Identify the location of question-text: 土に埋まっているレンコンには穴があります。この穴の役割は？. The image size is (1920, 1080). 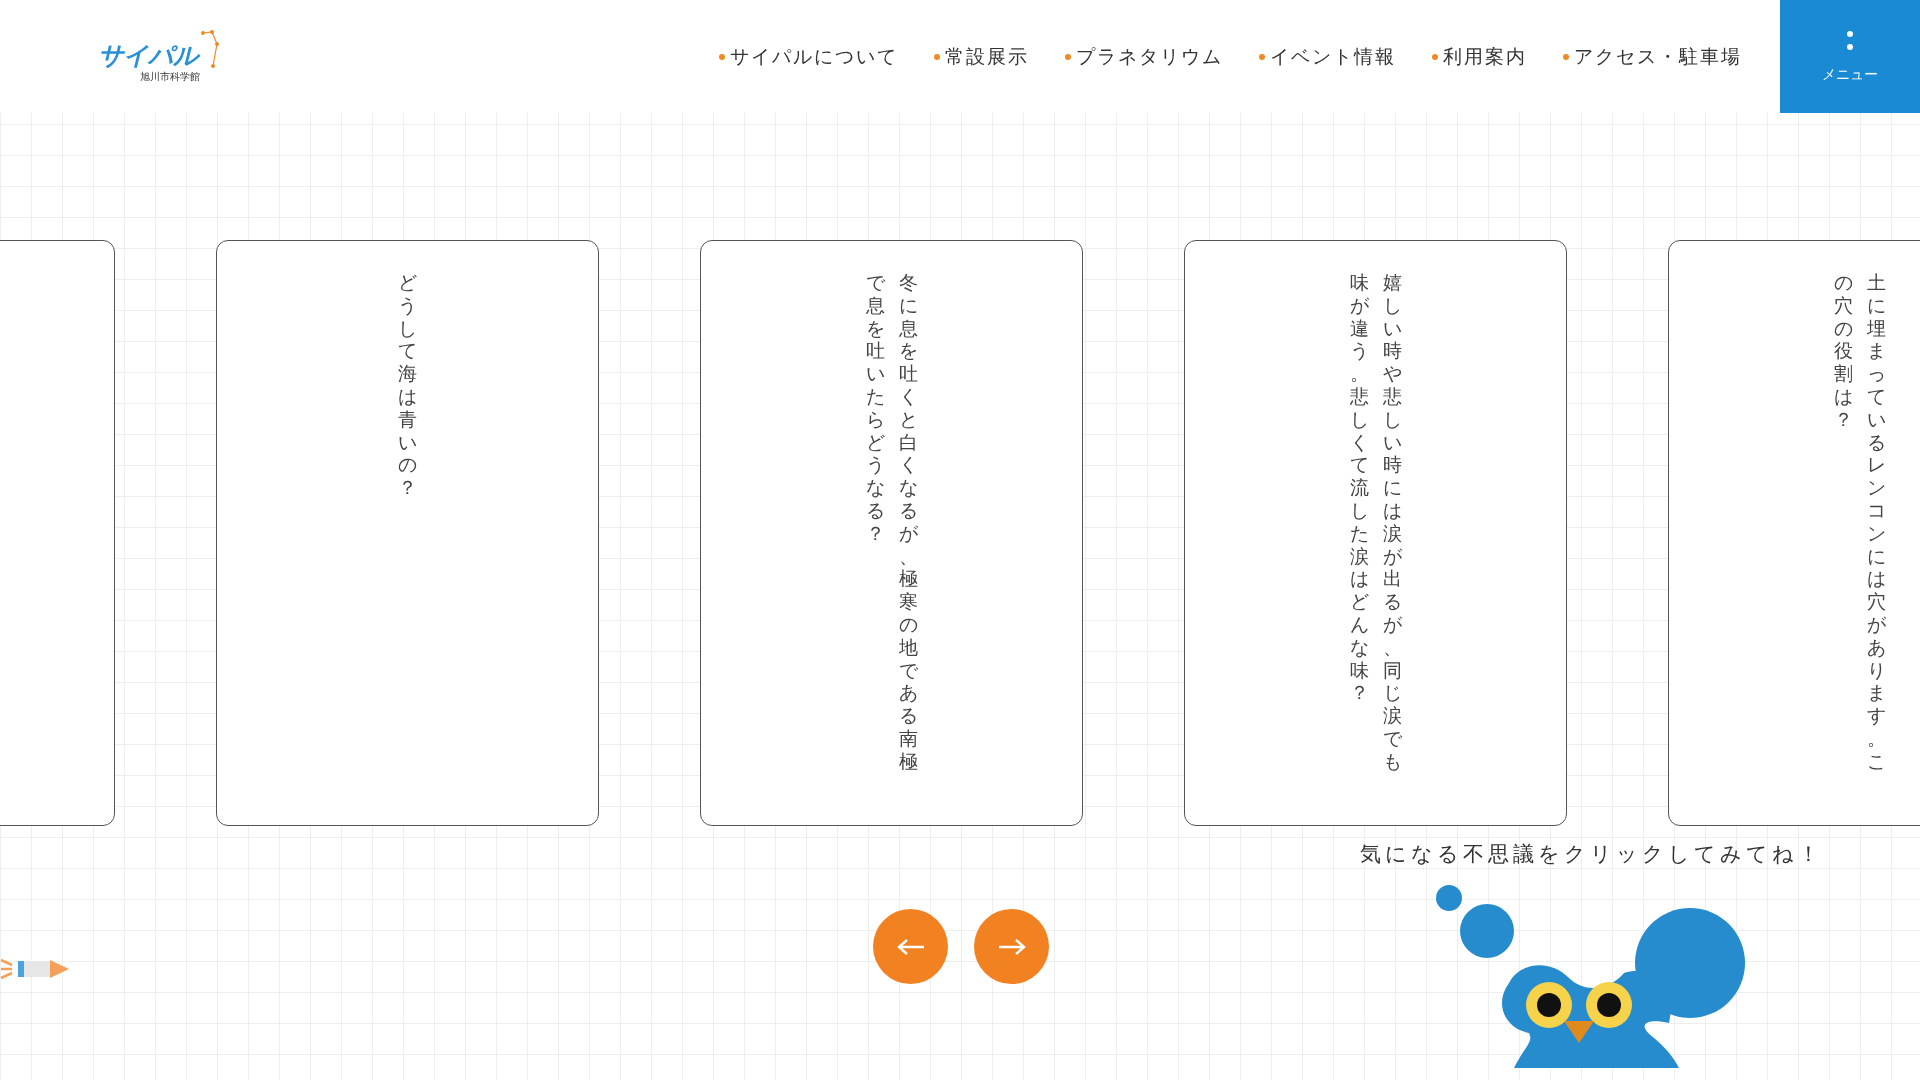
(1859, 522).